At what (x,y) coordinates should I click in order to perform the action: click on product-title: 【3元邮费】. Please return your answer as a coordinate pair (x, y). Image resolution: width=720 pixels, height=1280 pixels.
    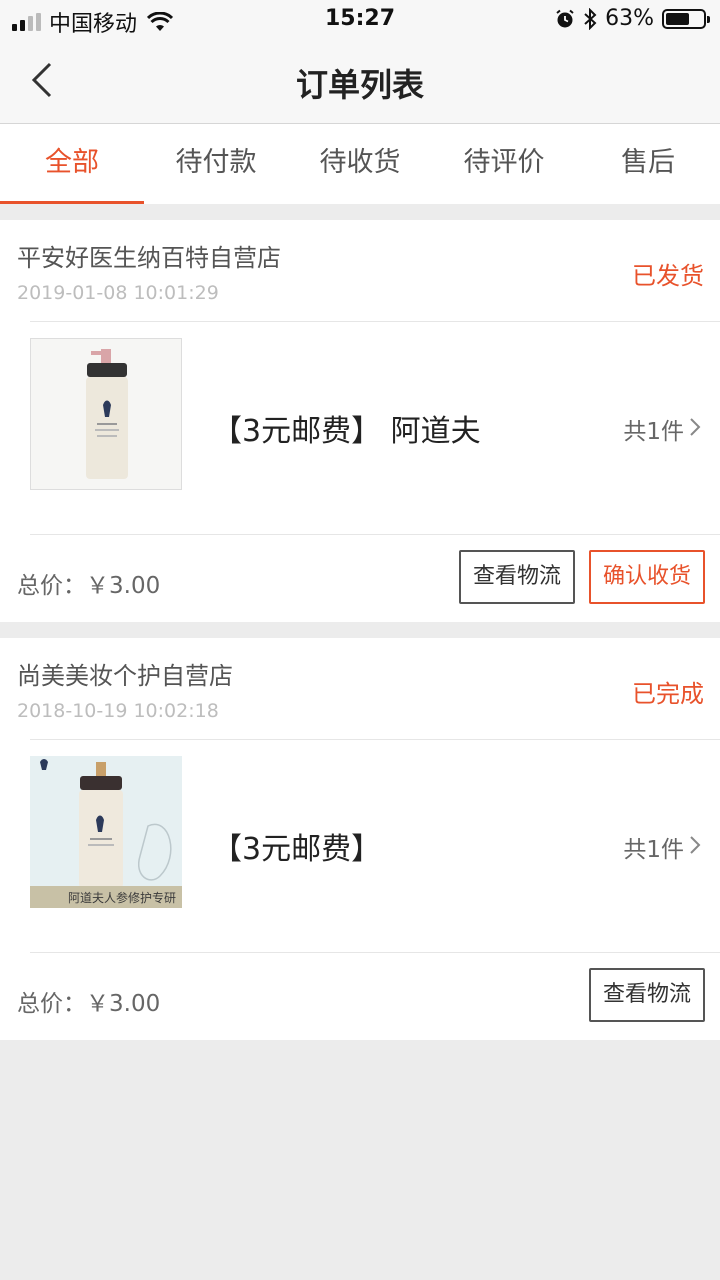
    Looking at the image, I should click on (296, 846).